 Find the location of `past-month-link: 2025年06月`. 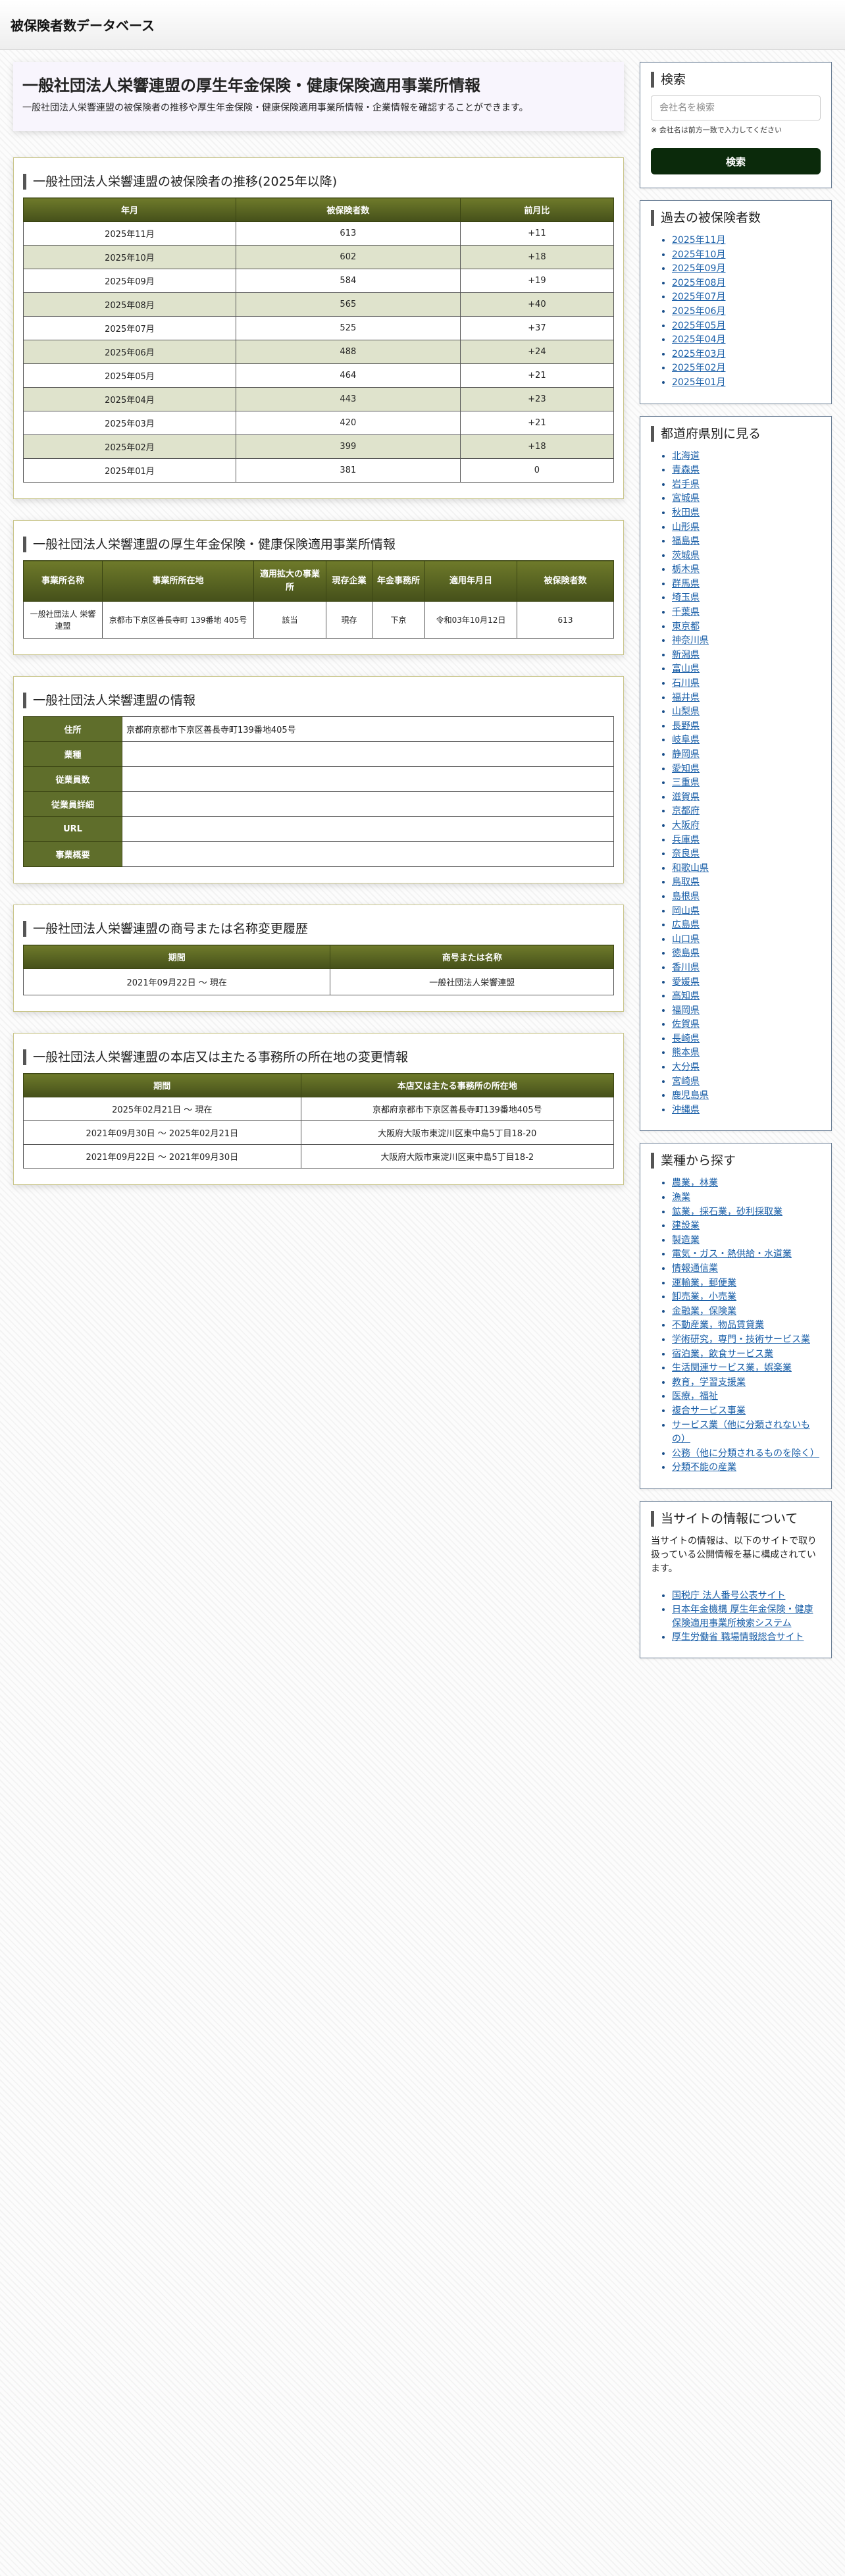

past-month-link: 2025年06月 is located at coordinates (699, 311).